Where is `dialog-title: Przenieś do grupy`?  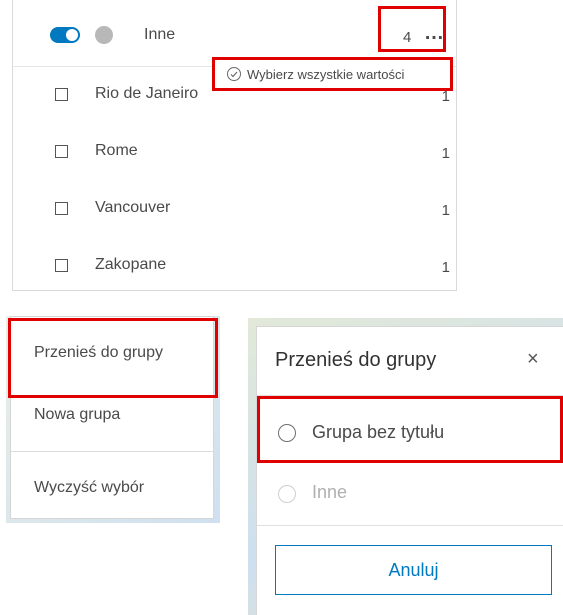 dialog-title: Przenieś do grupy is located at coordinates (356, 360).